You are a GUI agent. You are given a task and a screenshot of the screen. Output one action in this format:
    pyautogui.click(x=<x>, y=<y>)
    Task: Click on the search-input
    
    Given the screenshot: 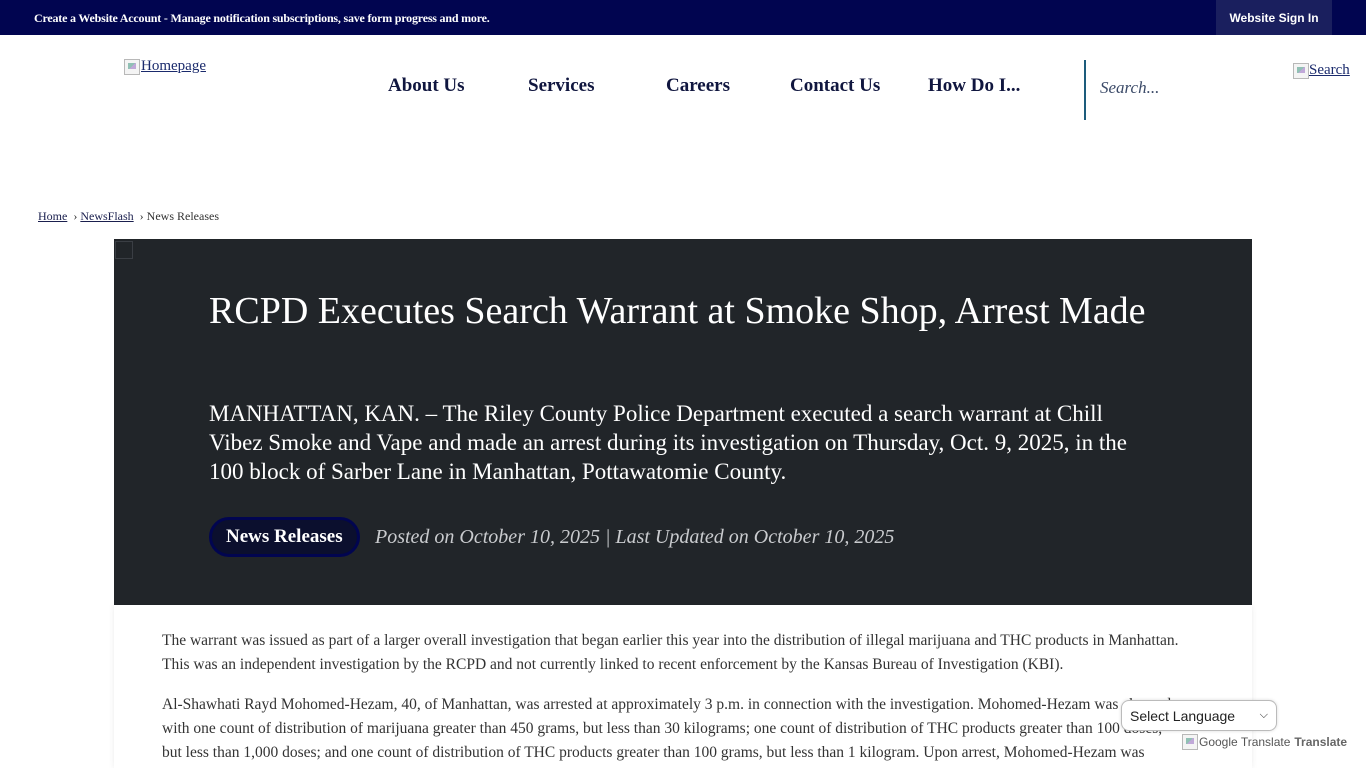 What is the action you would take?
    pyautogui.click(x=1190, y=88)
    